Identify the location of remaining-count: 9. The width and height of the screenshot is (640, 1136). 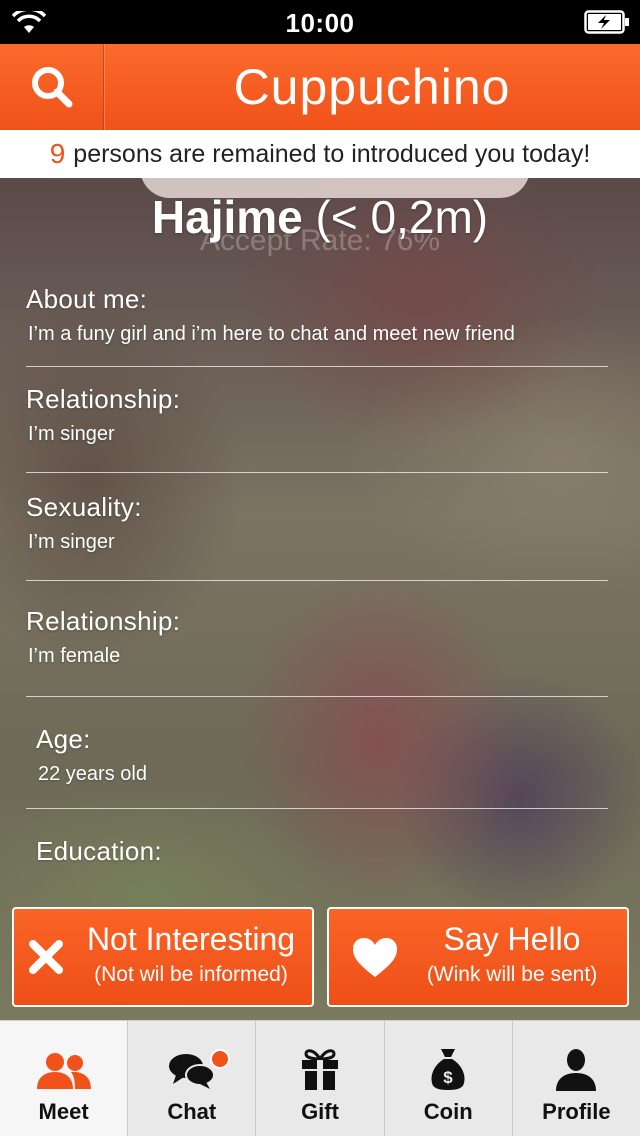
(57, 153).